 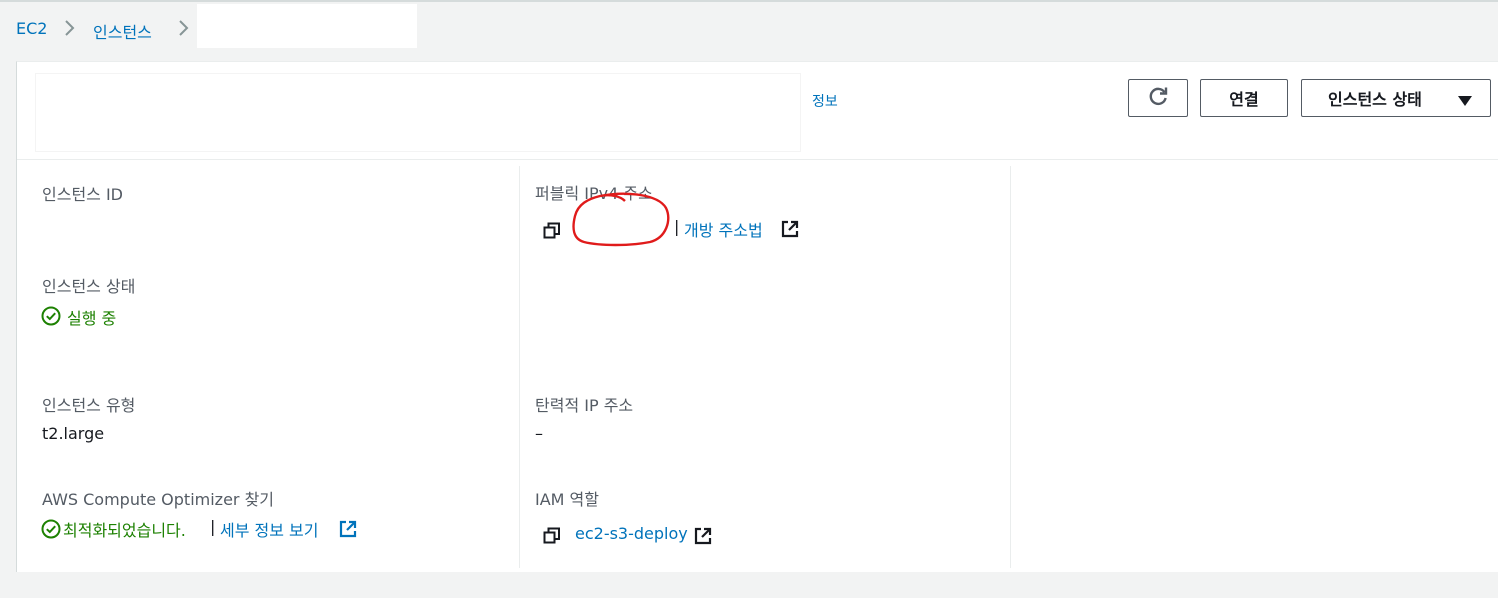 What do you see at coordinates (567, 499) in the screenshot?
I see `iam-role-label: IAM 역할` at bounding box center [567, 499].